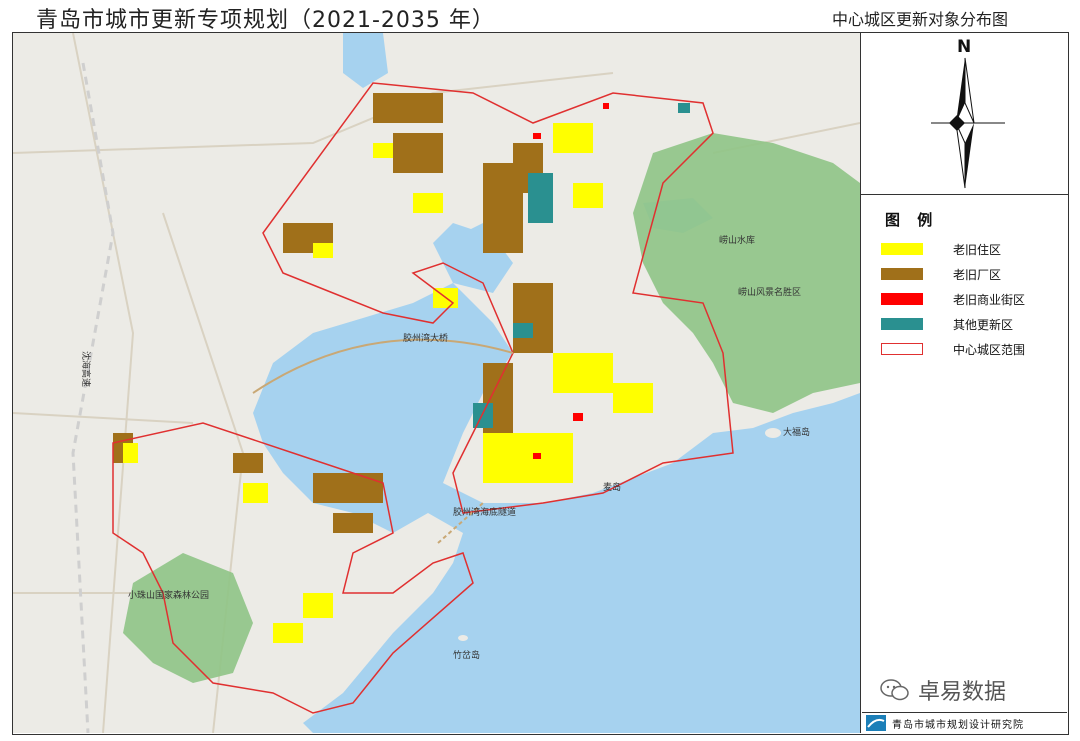 The height and width of the screenshot is (741, 1080). I want to click on zhucha-island, so click(463, 638).